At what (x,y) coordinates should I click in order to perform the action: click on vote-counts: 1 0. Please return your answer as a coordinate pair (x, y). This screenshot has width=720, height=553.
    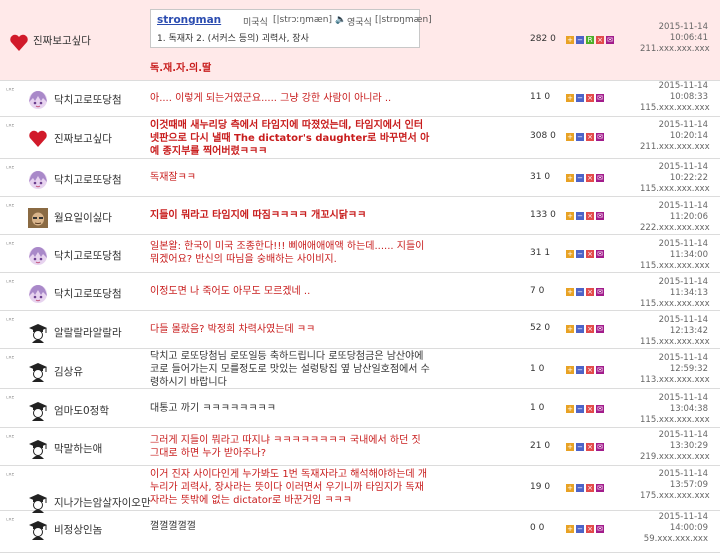
    Looking at the image, I should click on (537, 369).